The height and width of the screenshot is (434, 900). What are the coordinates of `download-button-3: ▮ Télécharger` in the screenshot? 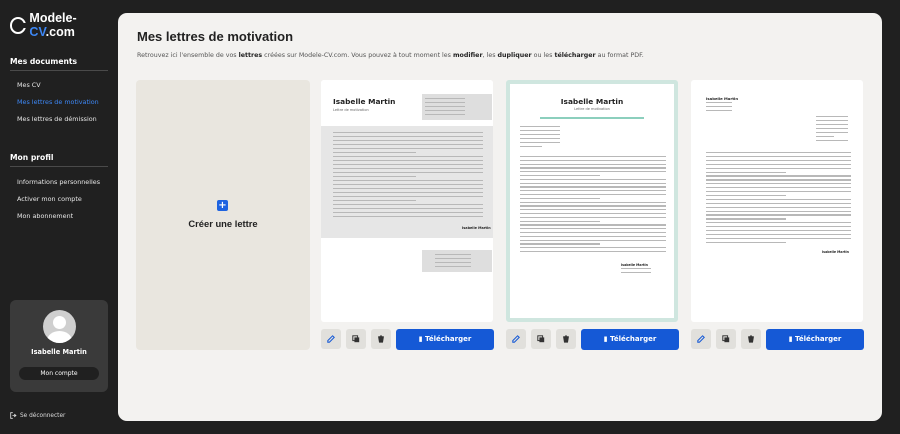 It's located at (815, 339).